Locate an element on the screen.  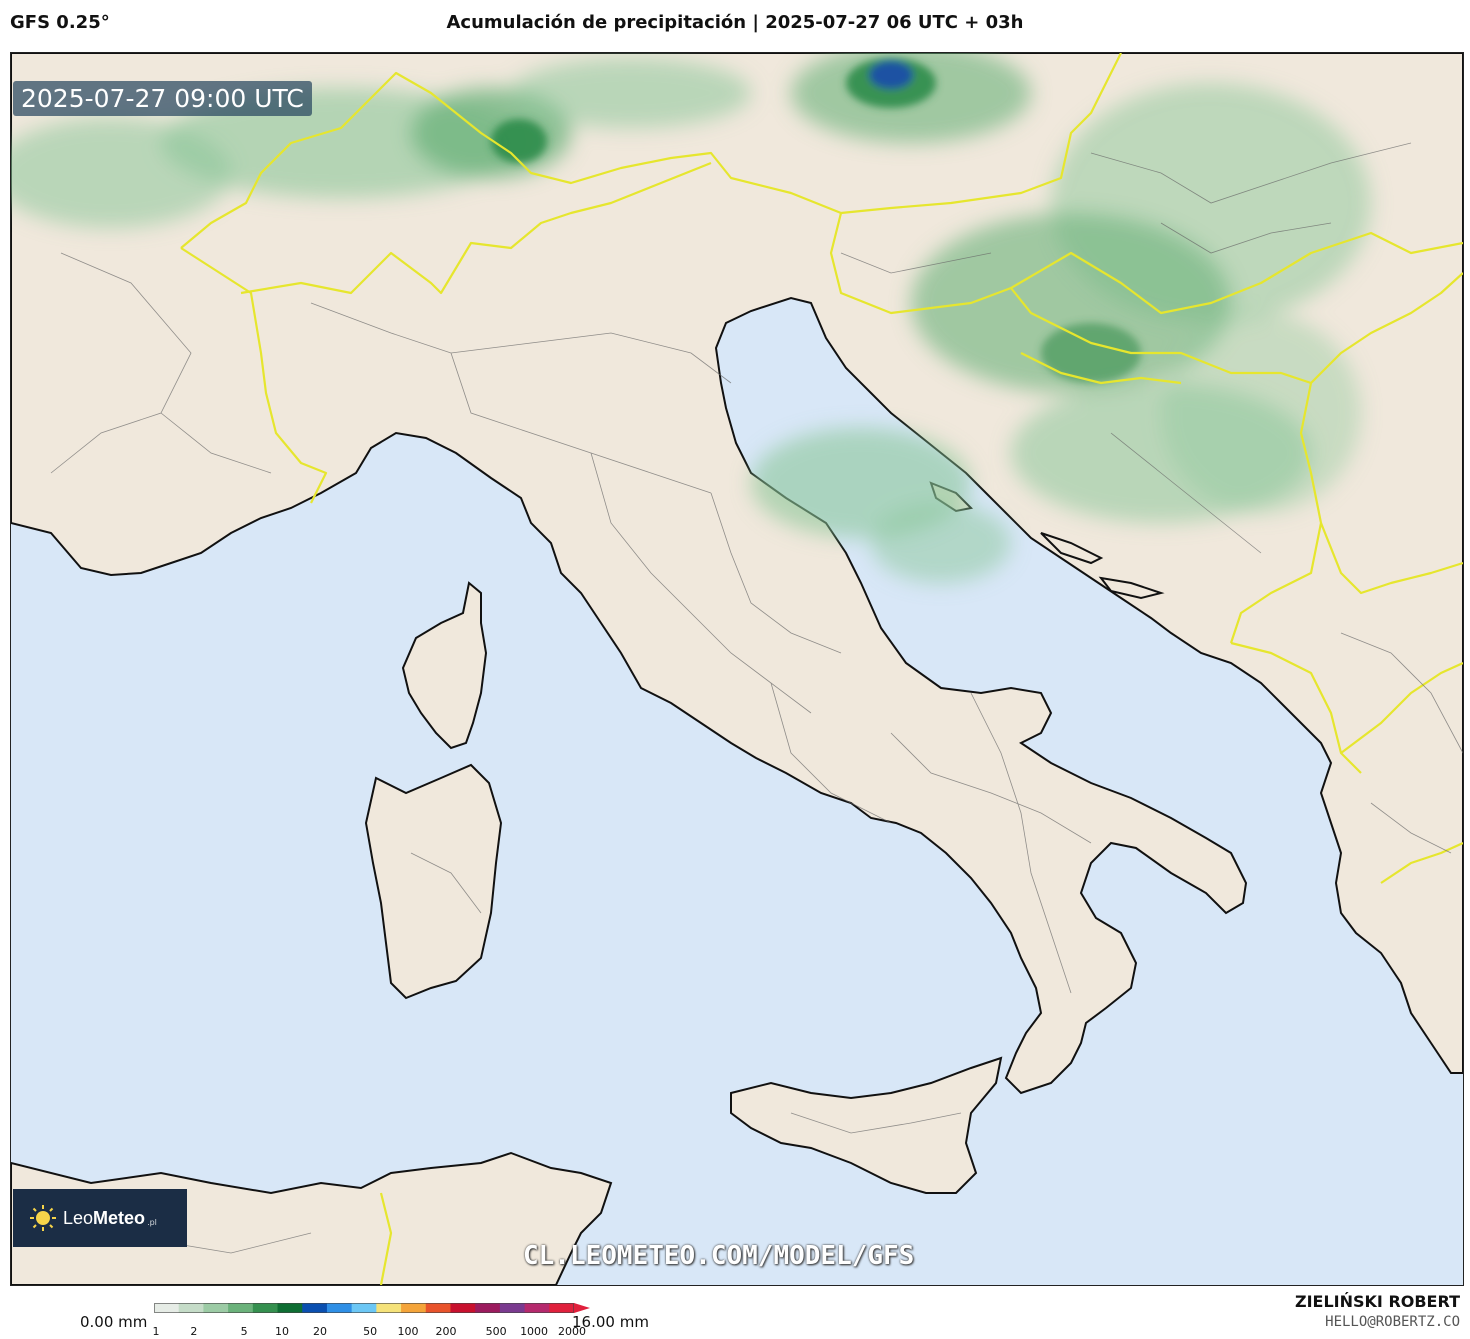
valid-time-stamp: 2025-07-27 09:00 UTC is located at coordinates (162, 98).